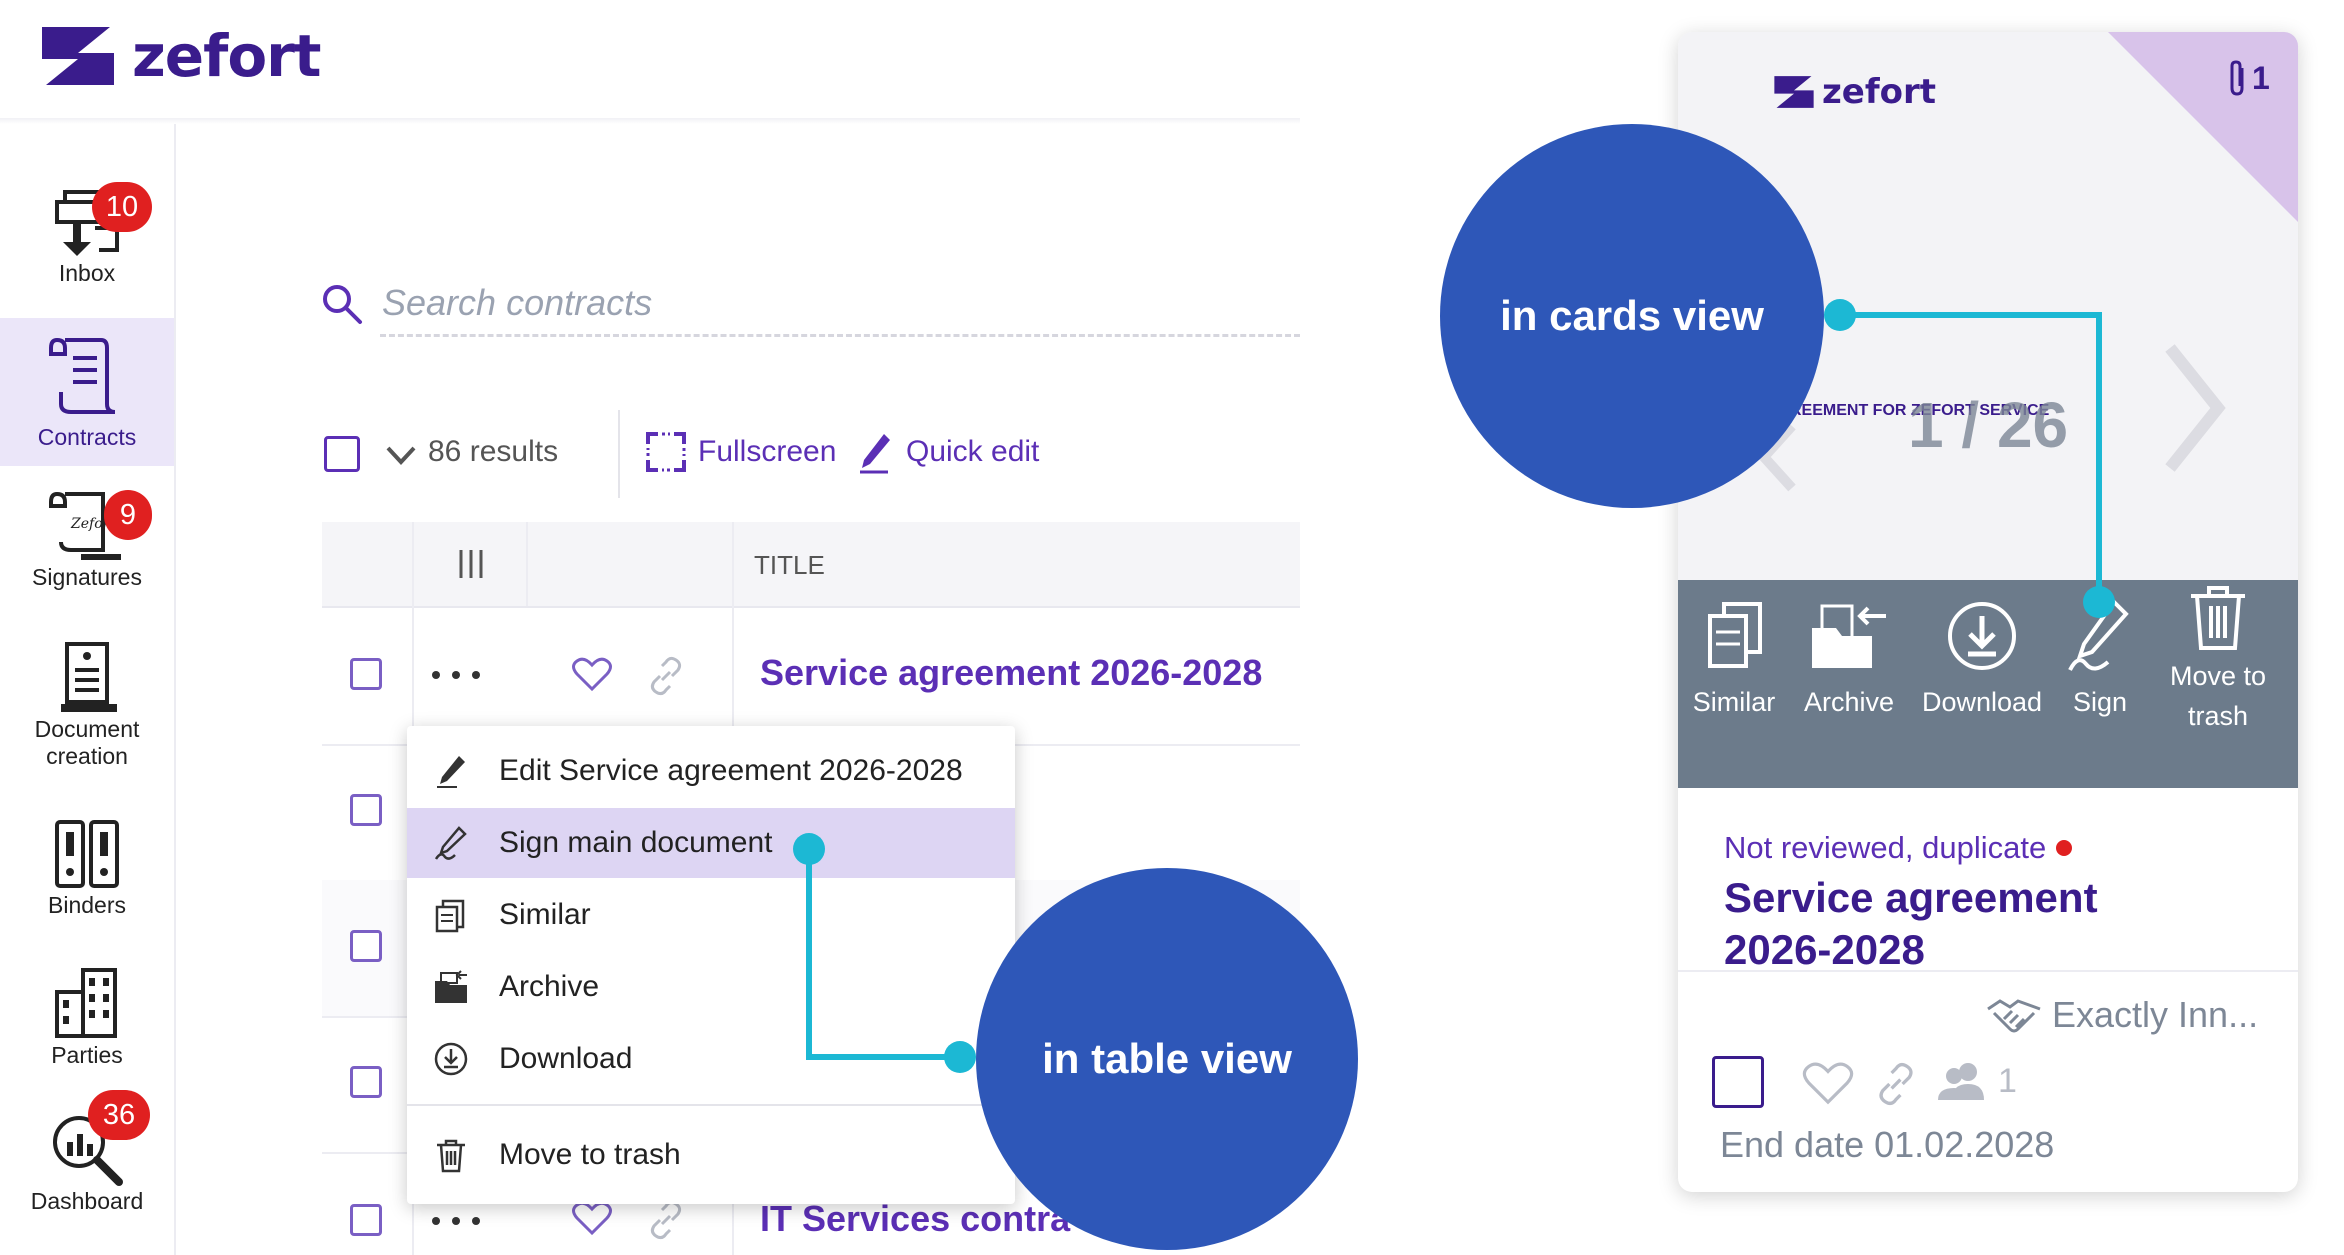 The height and width of the screenshot is (1255, 2344). I want to click on sidebar-item-signatures: Zefort 9 Signatures, so click(87, 543).